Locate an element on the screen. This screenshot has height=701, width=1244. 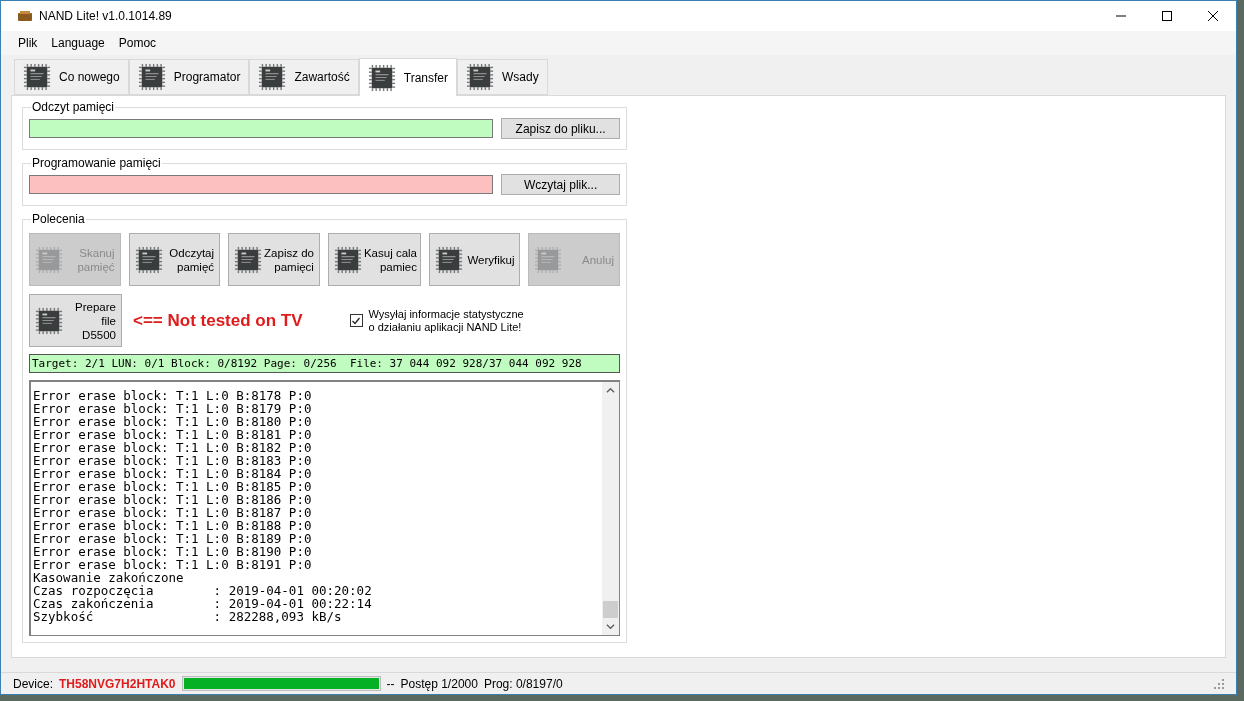
log-line: Error erase block: T:1 L:0 B:8182 P:0 is located at coordinates (172, 447).